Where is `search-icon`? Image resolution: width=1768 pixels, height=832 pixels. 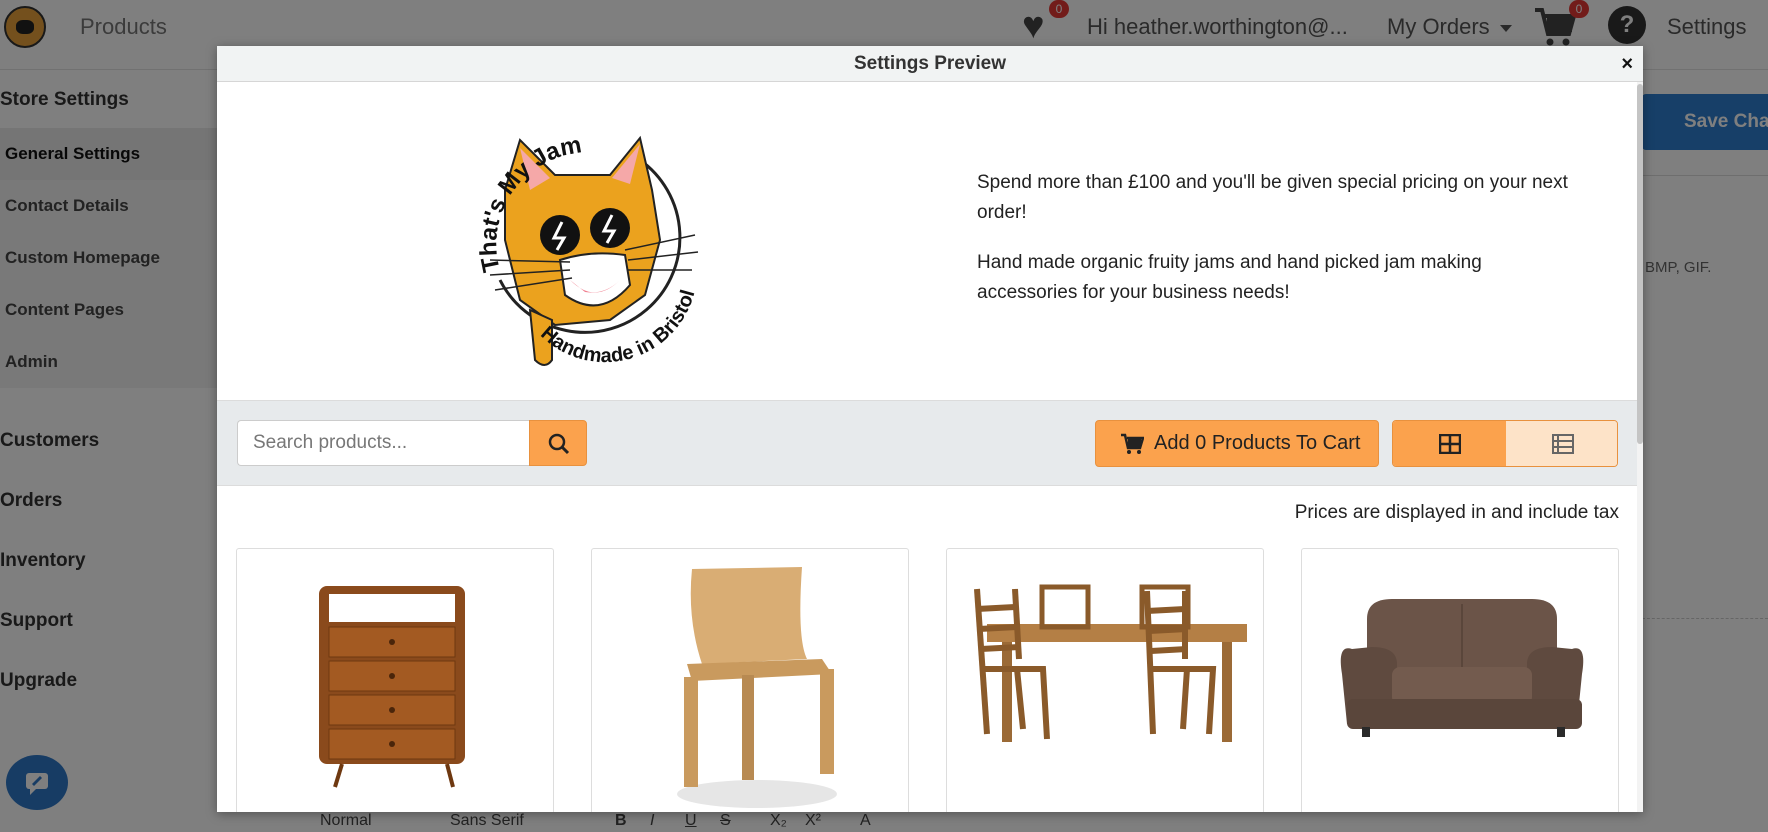 search-icon is located at coordinates (559, 444).